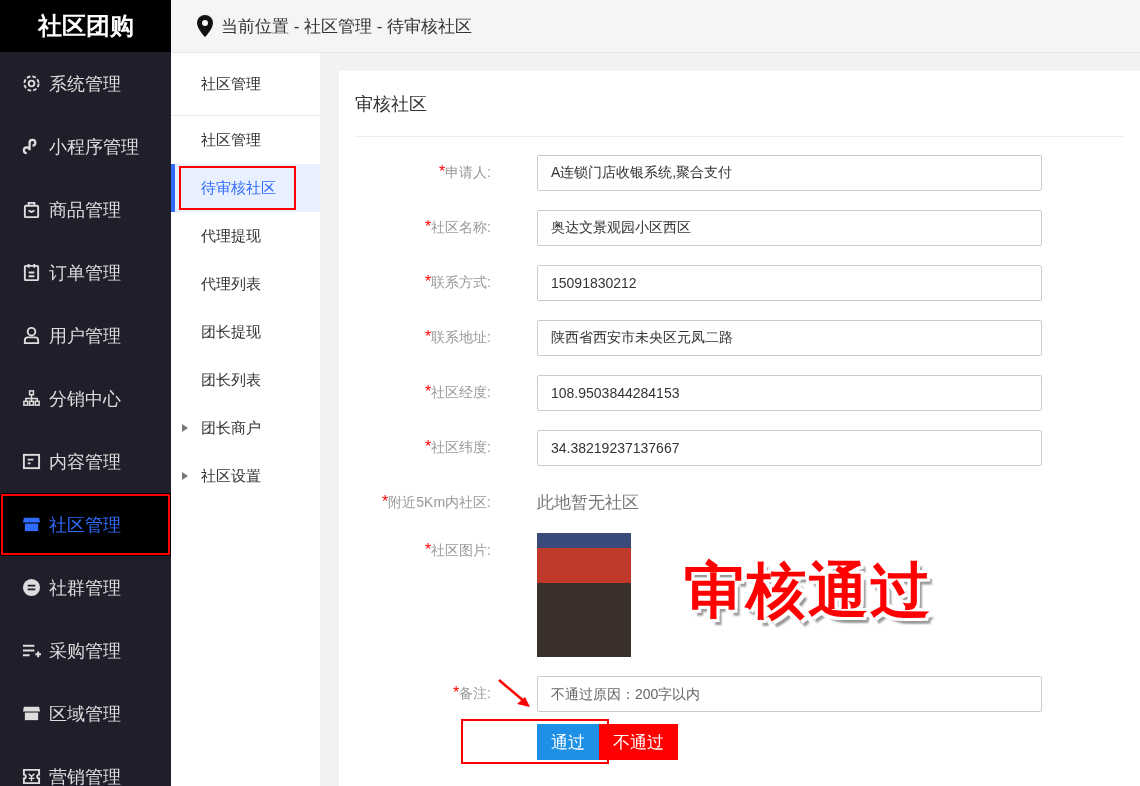 Image resolution: width=1140 pixels, height=786 pixels. What do you see at coordinates (85, 713) in the screenshot?
I see `sidebar-item: 区域管理` at bounding box center [85, 713].